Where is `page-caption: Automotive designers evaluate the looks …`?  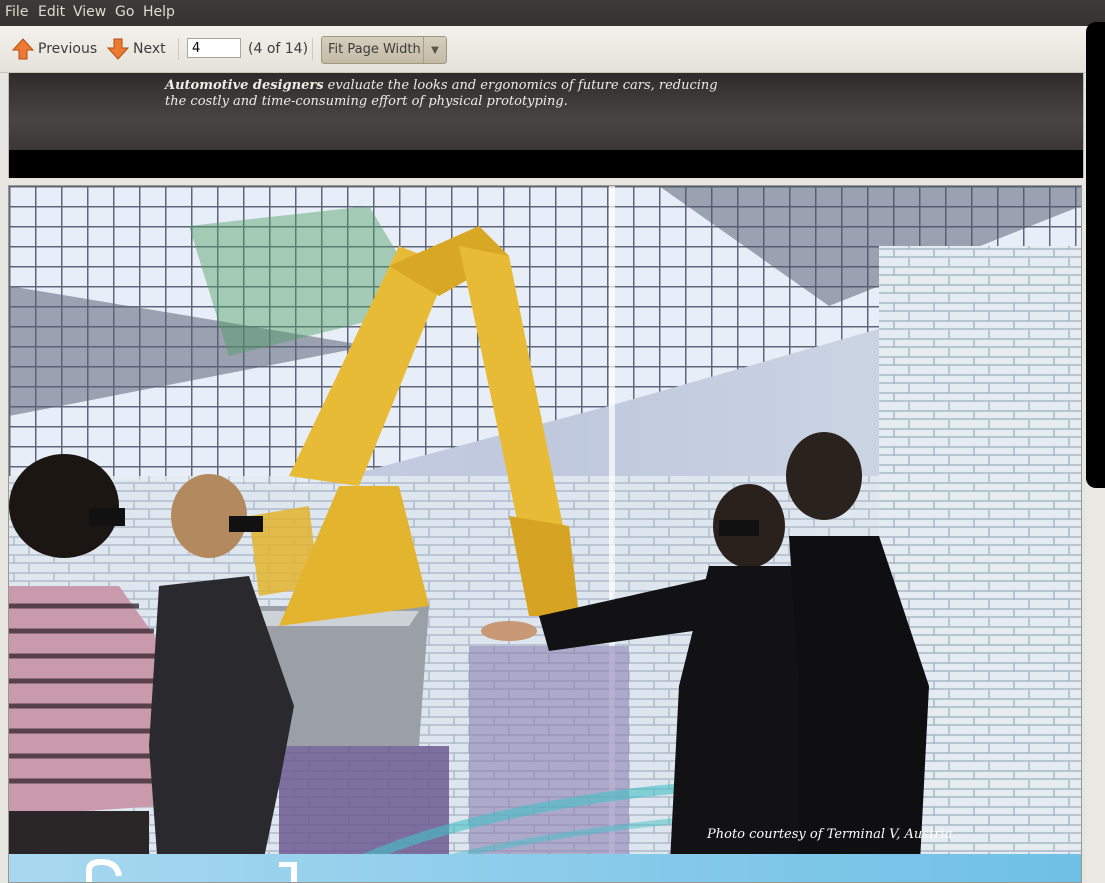
page-caption: Automotive designers evaluate the looks … is located at coordinates (445, 94).